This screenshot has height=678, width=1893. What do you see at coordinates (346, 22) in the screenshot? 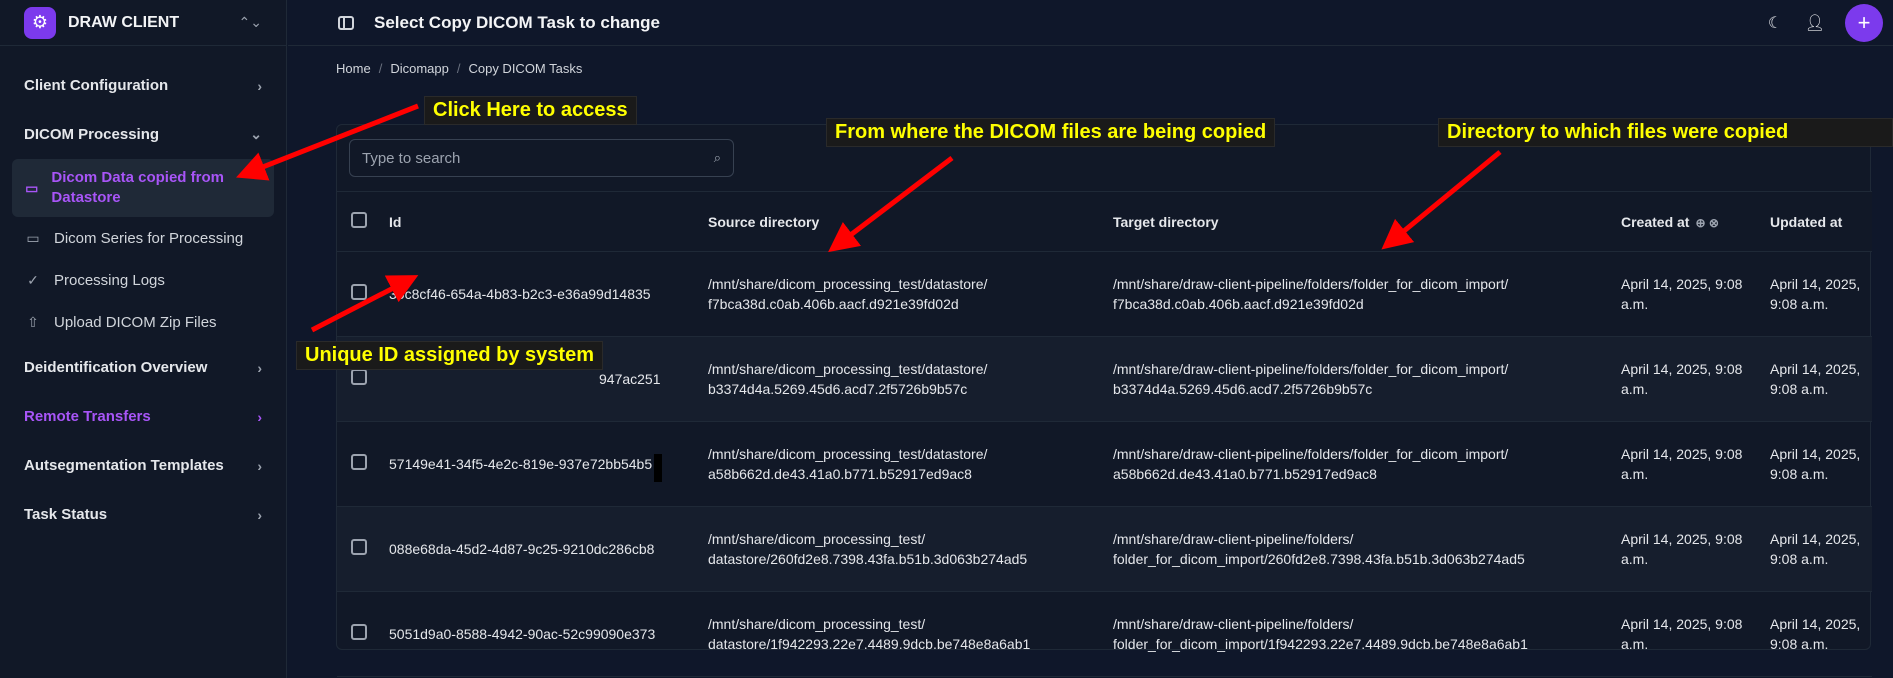
I see `panel-toggle-icon` at bounding box center [346, 22].